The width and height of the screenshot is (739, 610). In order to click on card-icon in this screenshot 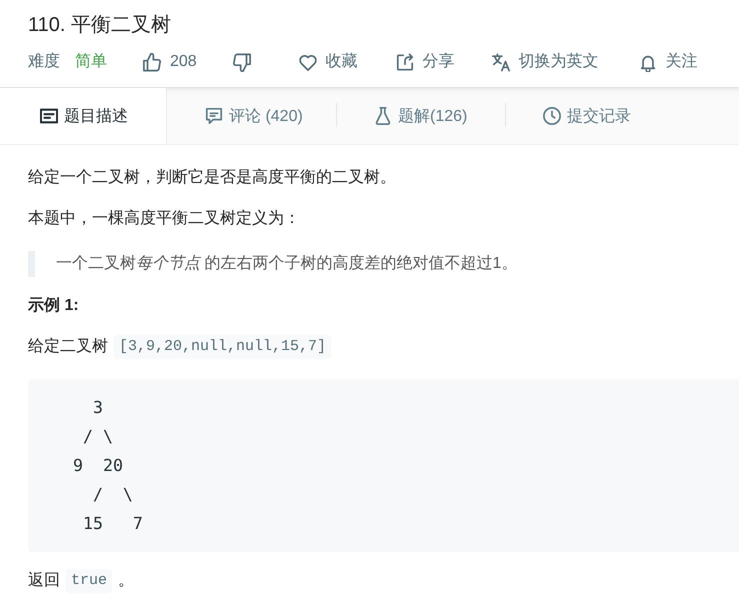, I will do `click(49, 116)`.